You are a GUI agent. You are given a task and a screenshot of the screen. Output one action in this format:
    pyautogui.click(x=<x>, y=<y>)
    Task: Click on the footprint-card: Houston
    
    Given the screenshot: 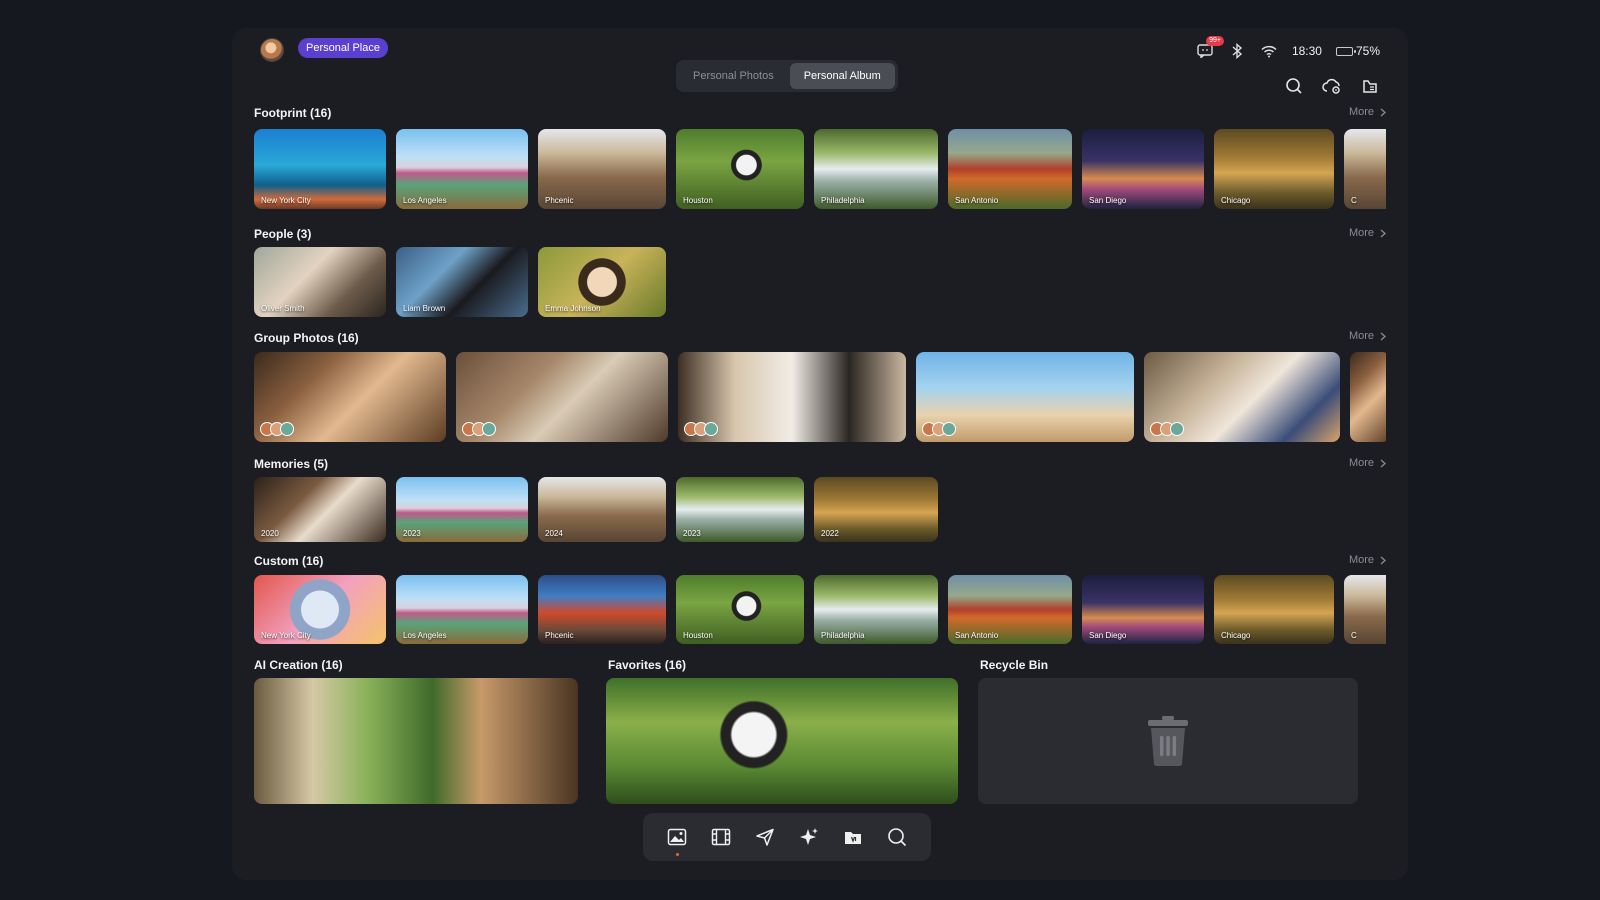 What is the action you would take?
    pyautogui.click(x=740, y=169)
    